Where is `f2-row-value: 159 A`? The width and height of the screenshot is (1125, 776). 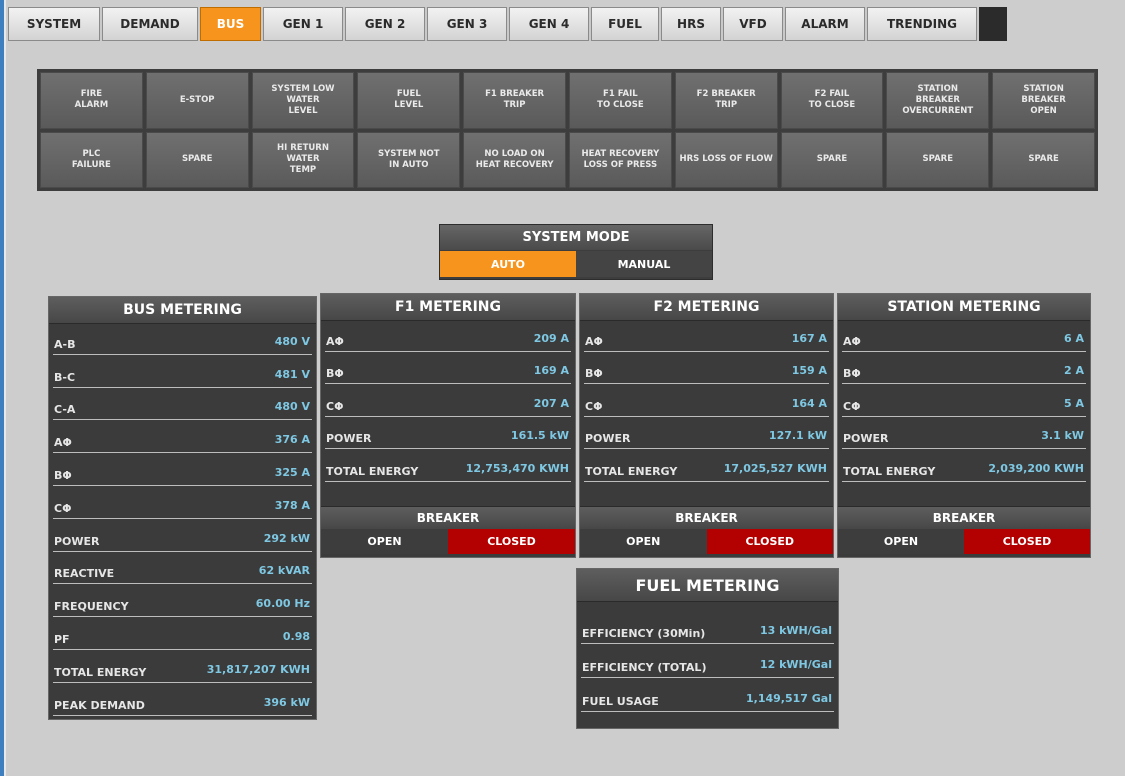 f2-row-value: 159 A is located at coordinates (809, 370).